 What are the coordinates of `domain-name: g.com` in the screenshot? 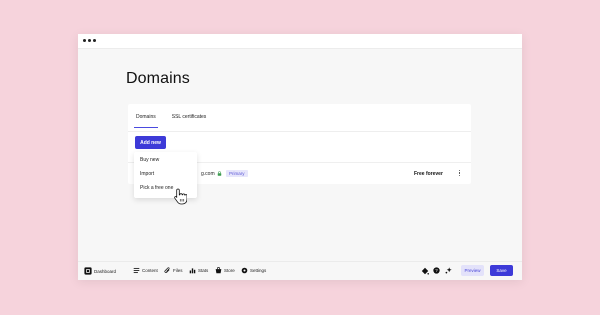 It's located at (208, 174).